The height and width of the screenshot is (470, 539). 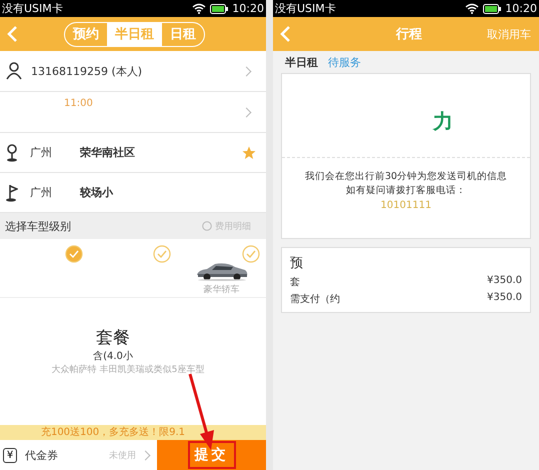 I want to click on coupon-label: 代金券, so click(x=41, y=455).